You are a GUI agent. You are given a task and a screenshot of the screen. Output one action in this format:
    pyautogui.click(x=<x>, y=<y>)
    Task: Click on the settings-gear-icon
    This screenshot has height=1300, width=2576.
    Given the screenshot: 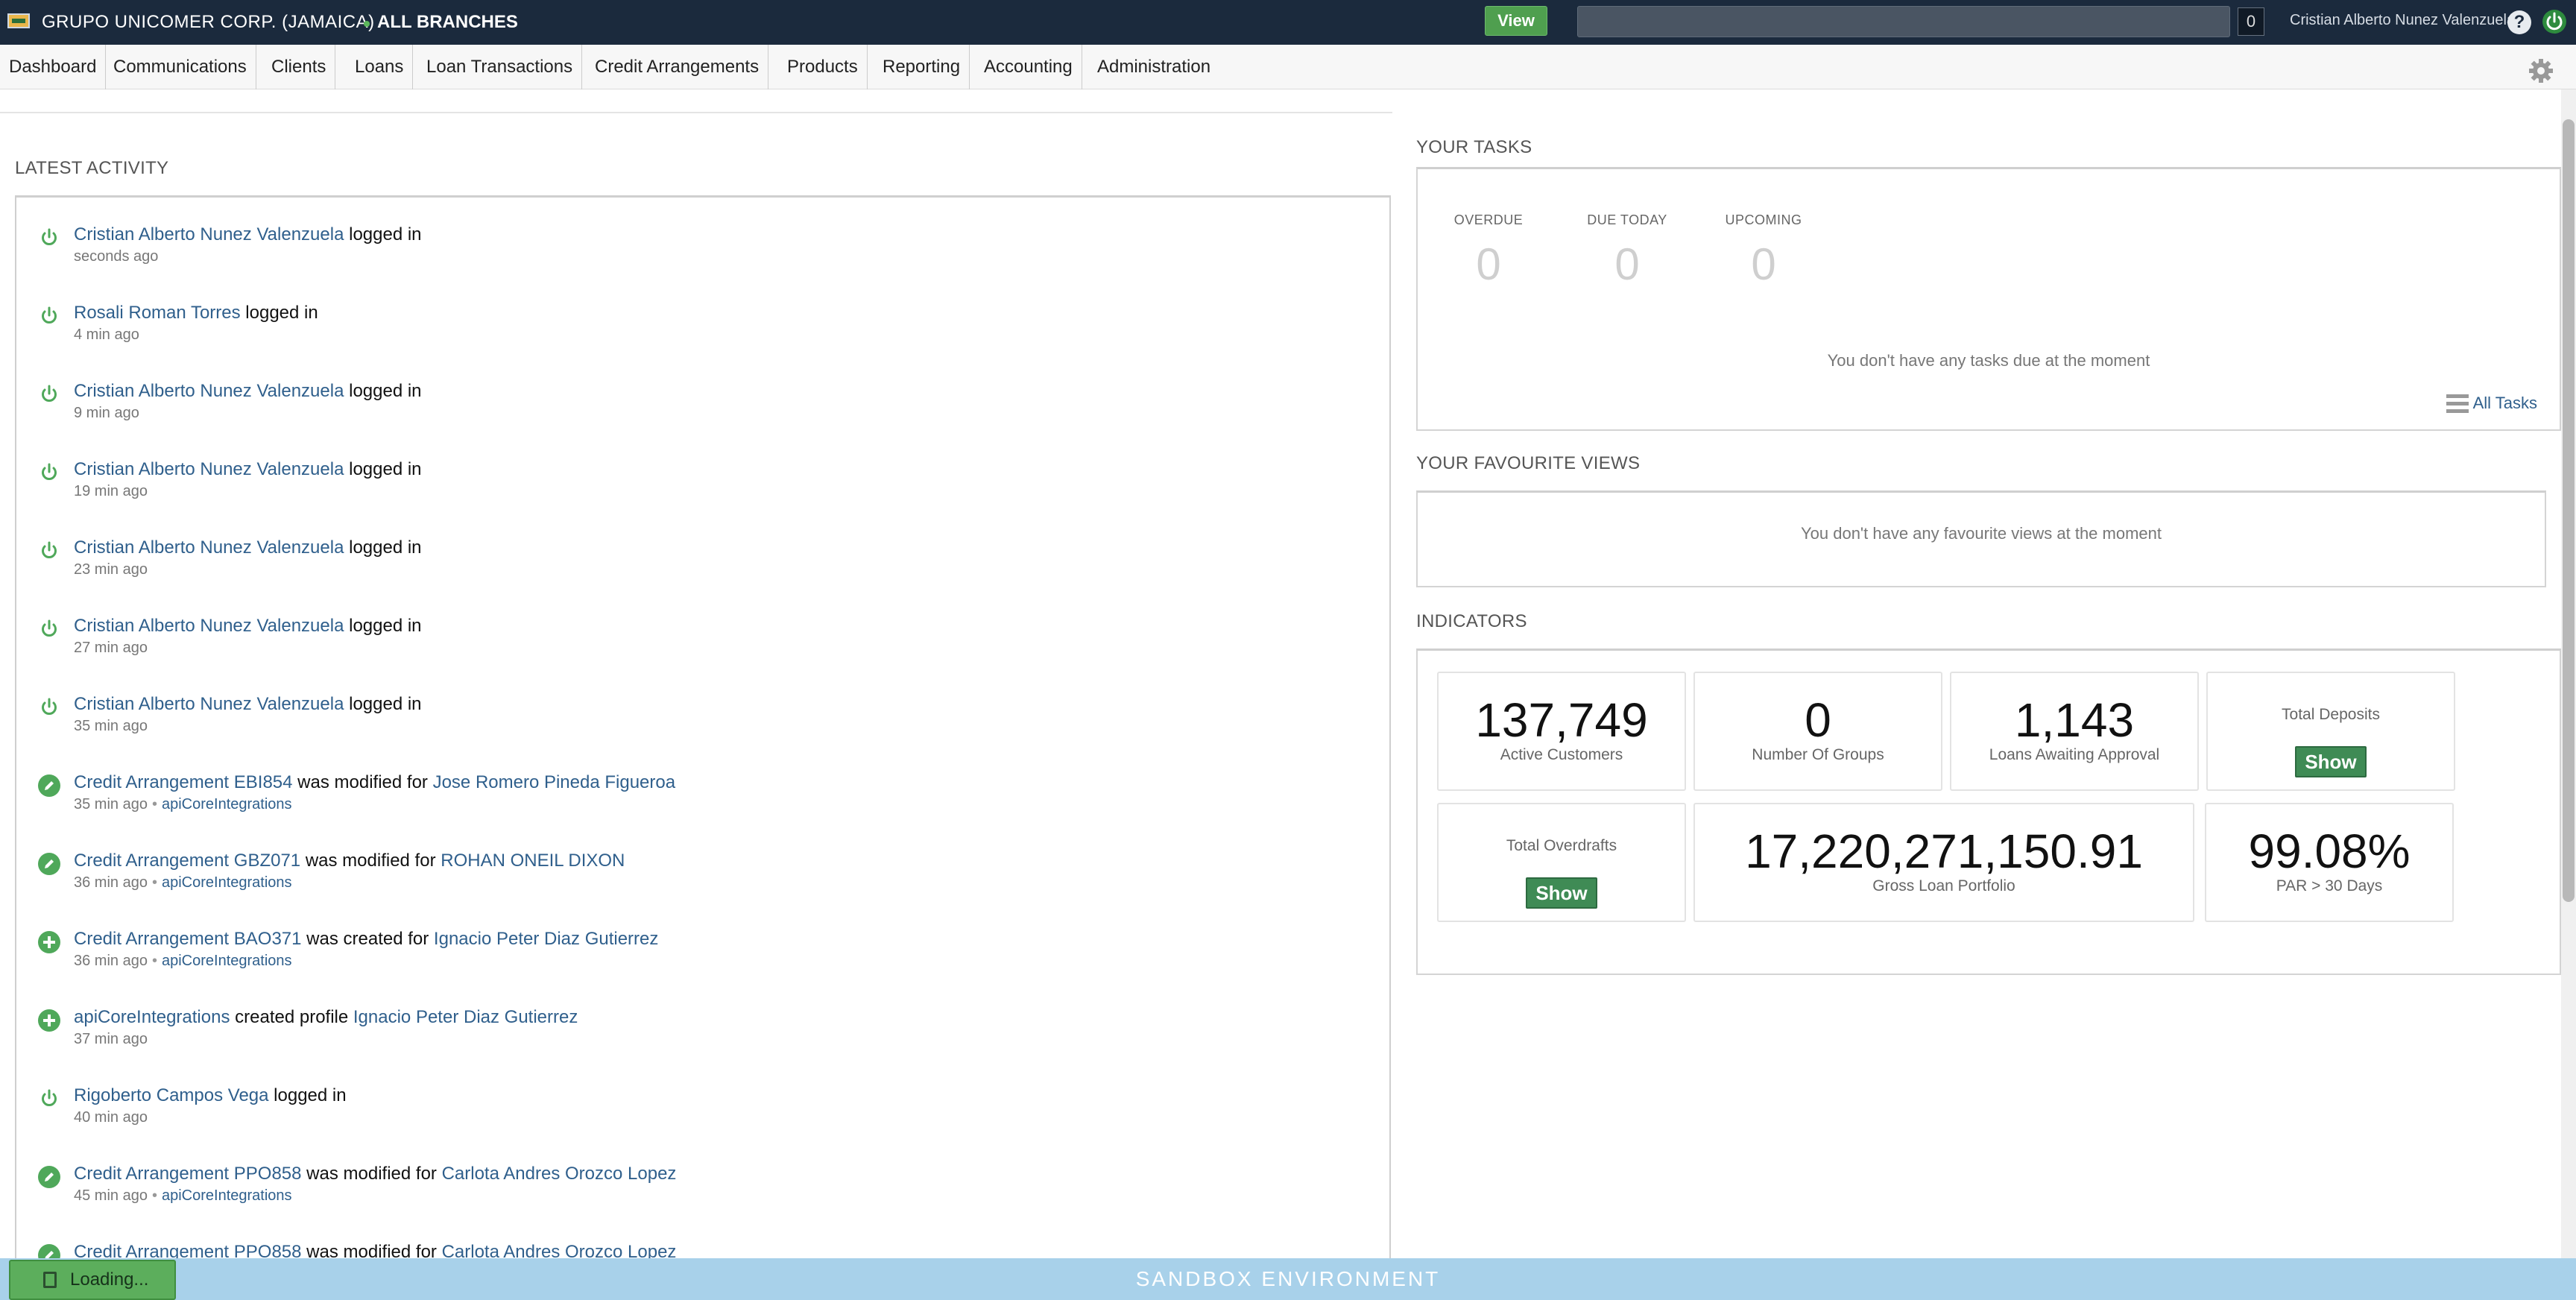 What is the action you would take?
    pyautogui.click(x=2541, y=70)
    